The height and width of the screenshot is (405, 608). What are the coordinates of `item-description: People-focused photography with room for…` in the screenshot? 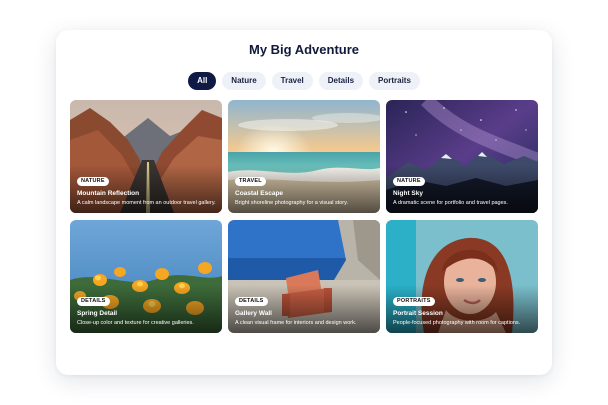 It's located at (457, 323).